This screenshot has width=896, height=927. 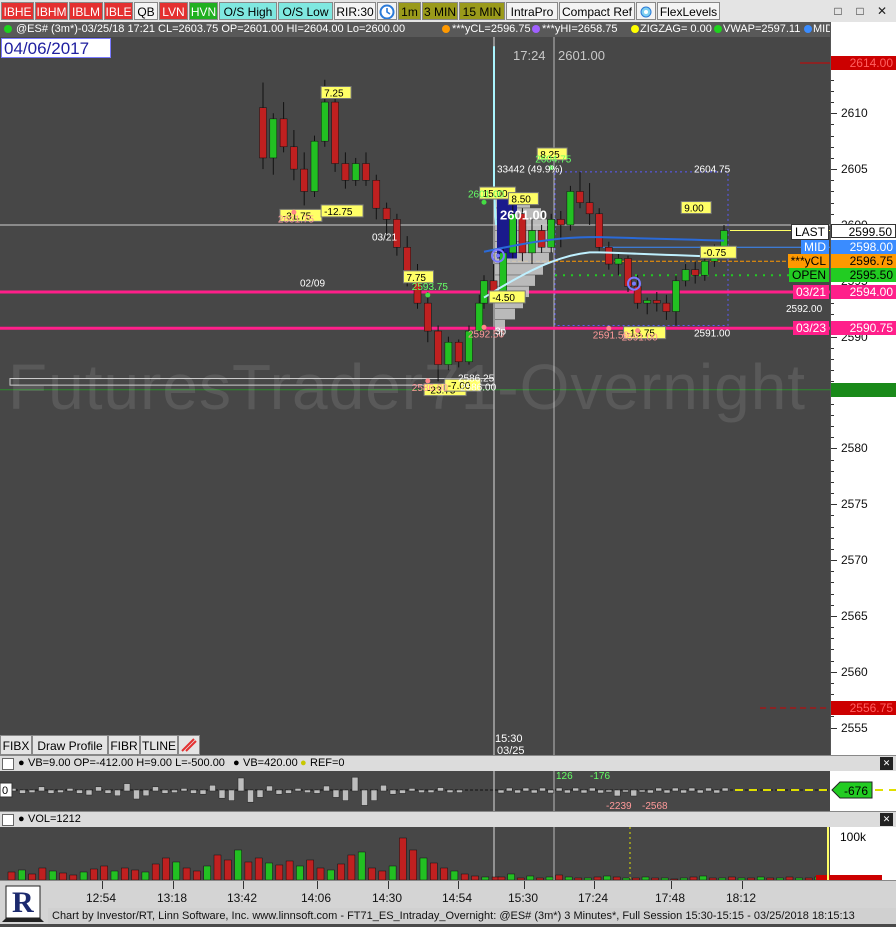 I want to click on fibr-button: FIBR, so click(x=124, y=745).